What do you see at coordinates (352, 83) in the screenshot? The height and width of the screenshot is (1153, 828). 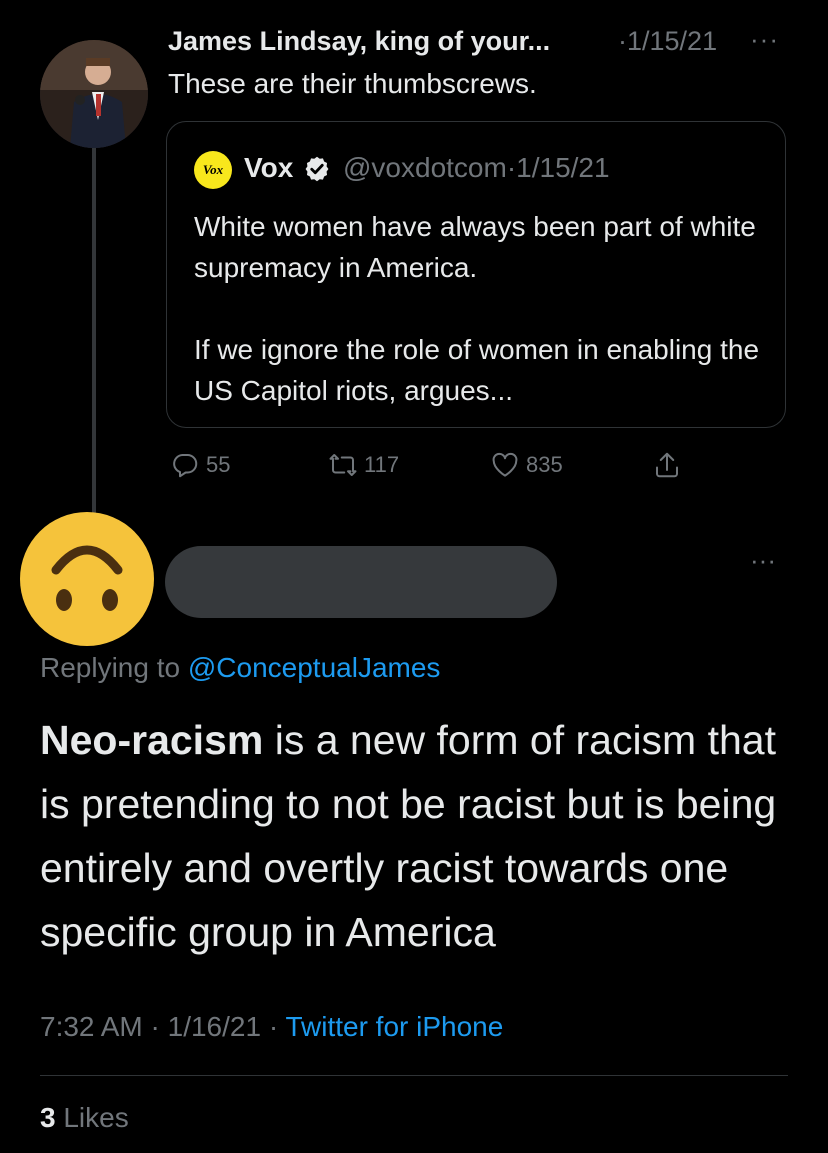 I see `tweet-text: These are their thumbscrews.` at bounding box center [352, 83].